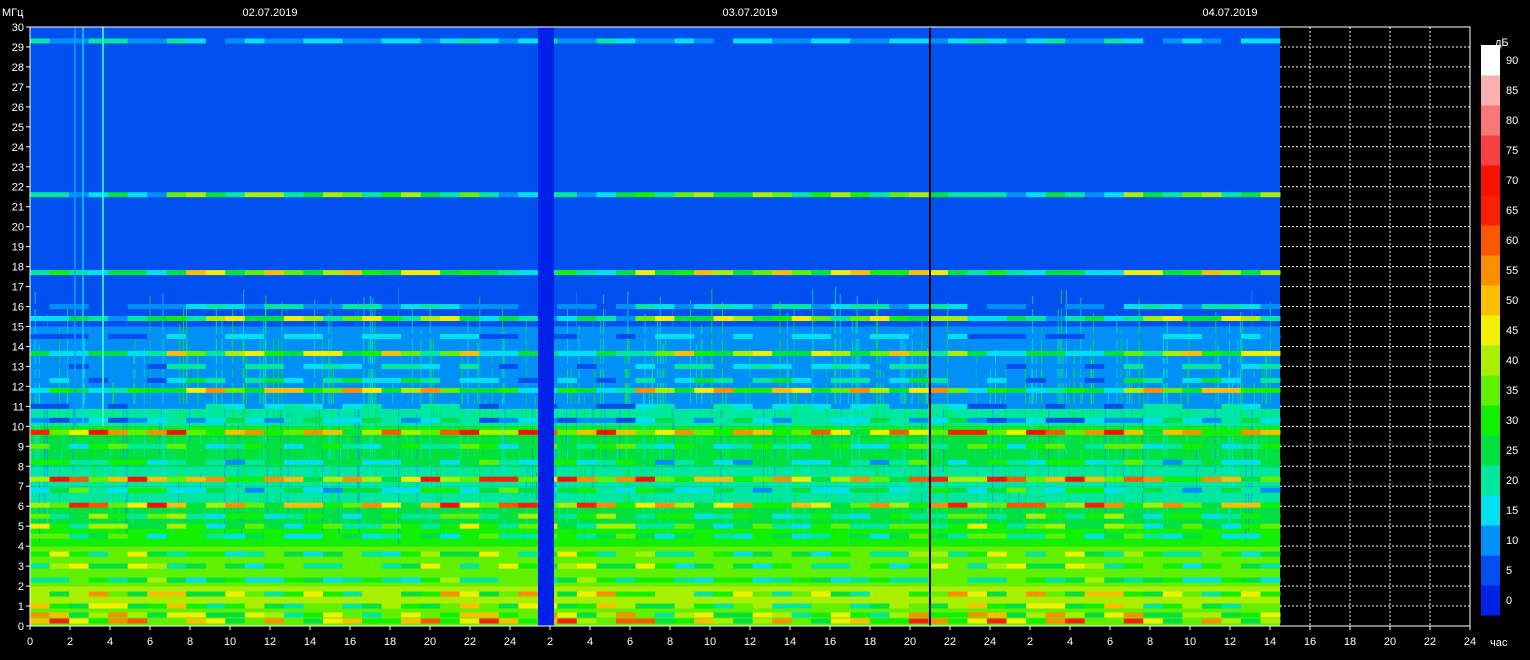 Image resolution: width=1530 pixels, height=660 pixels. I want to click on date-label: 04.07.2019, so click(1229, 13).